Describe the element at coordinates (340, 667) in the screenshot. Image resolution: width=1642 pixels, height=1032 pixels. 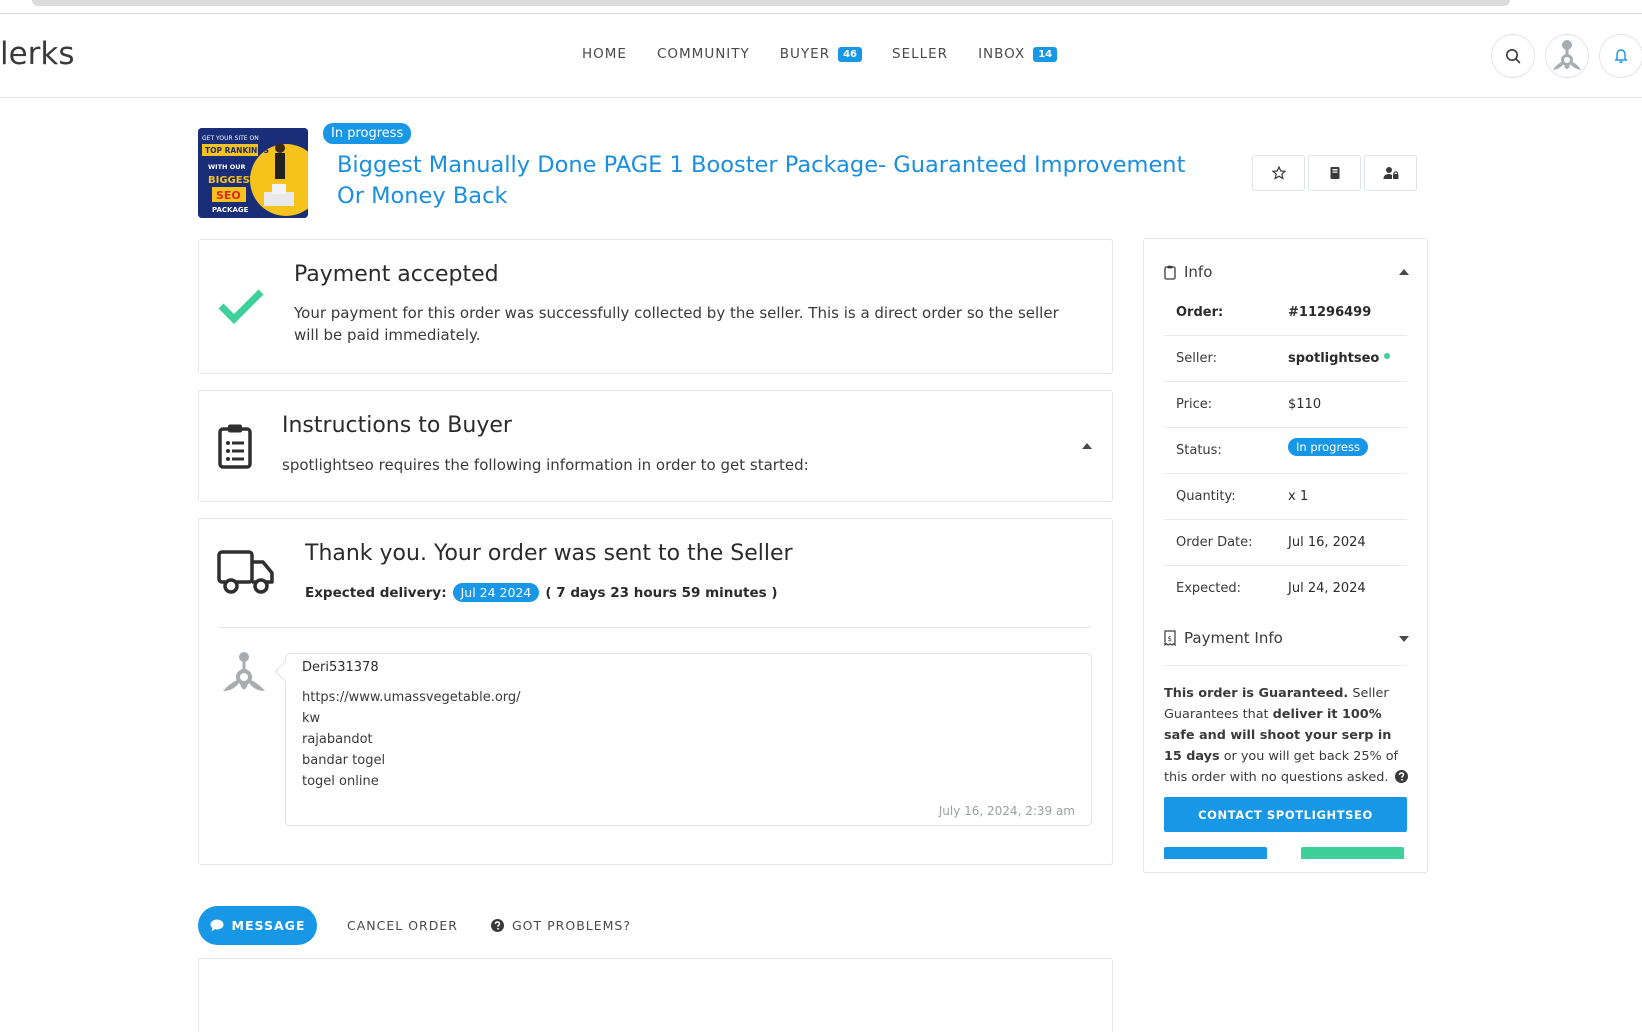
I see `message-author: Deri531378` at that location.